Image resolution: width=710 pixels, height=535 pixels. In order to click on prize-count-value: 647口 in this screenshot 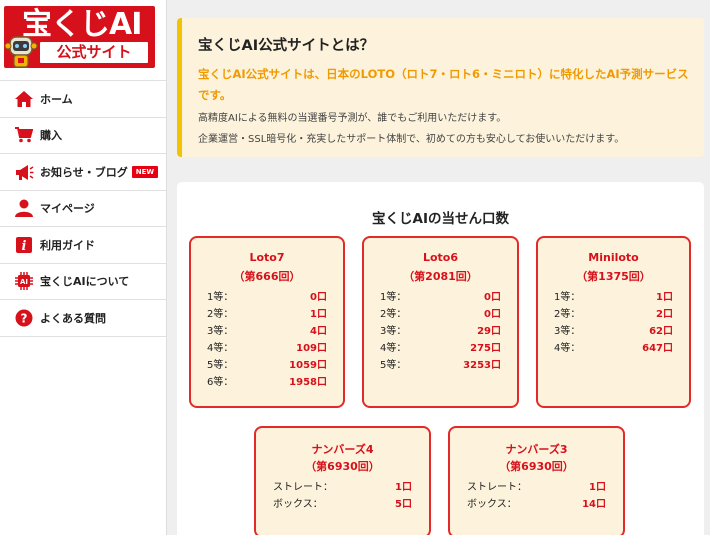, I will do `click(657, 348)`.